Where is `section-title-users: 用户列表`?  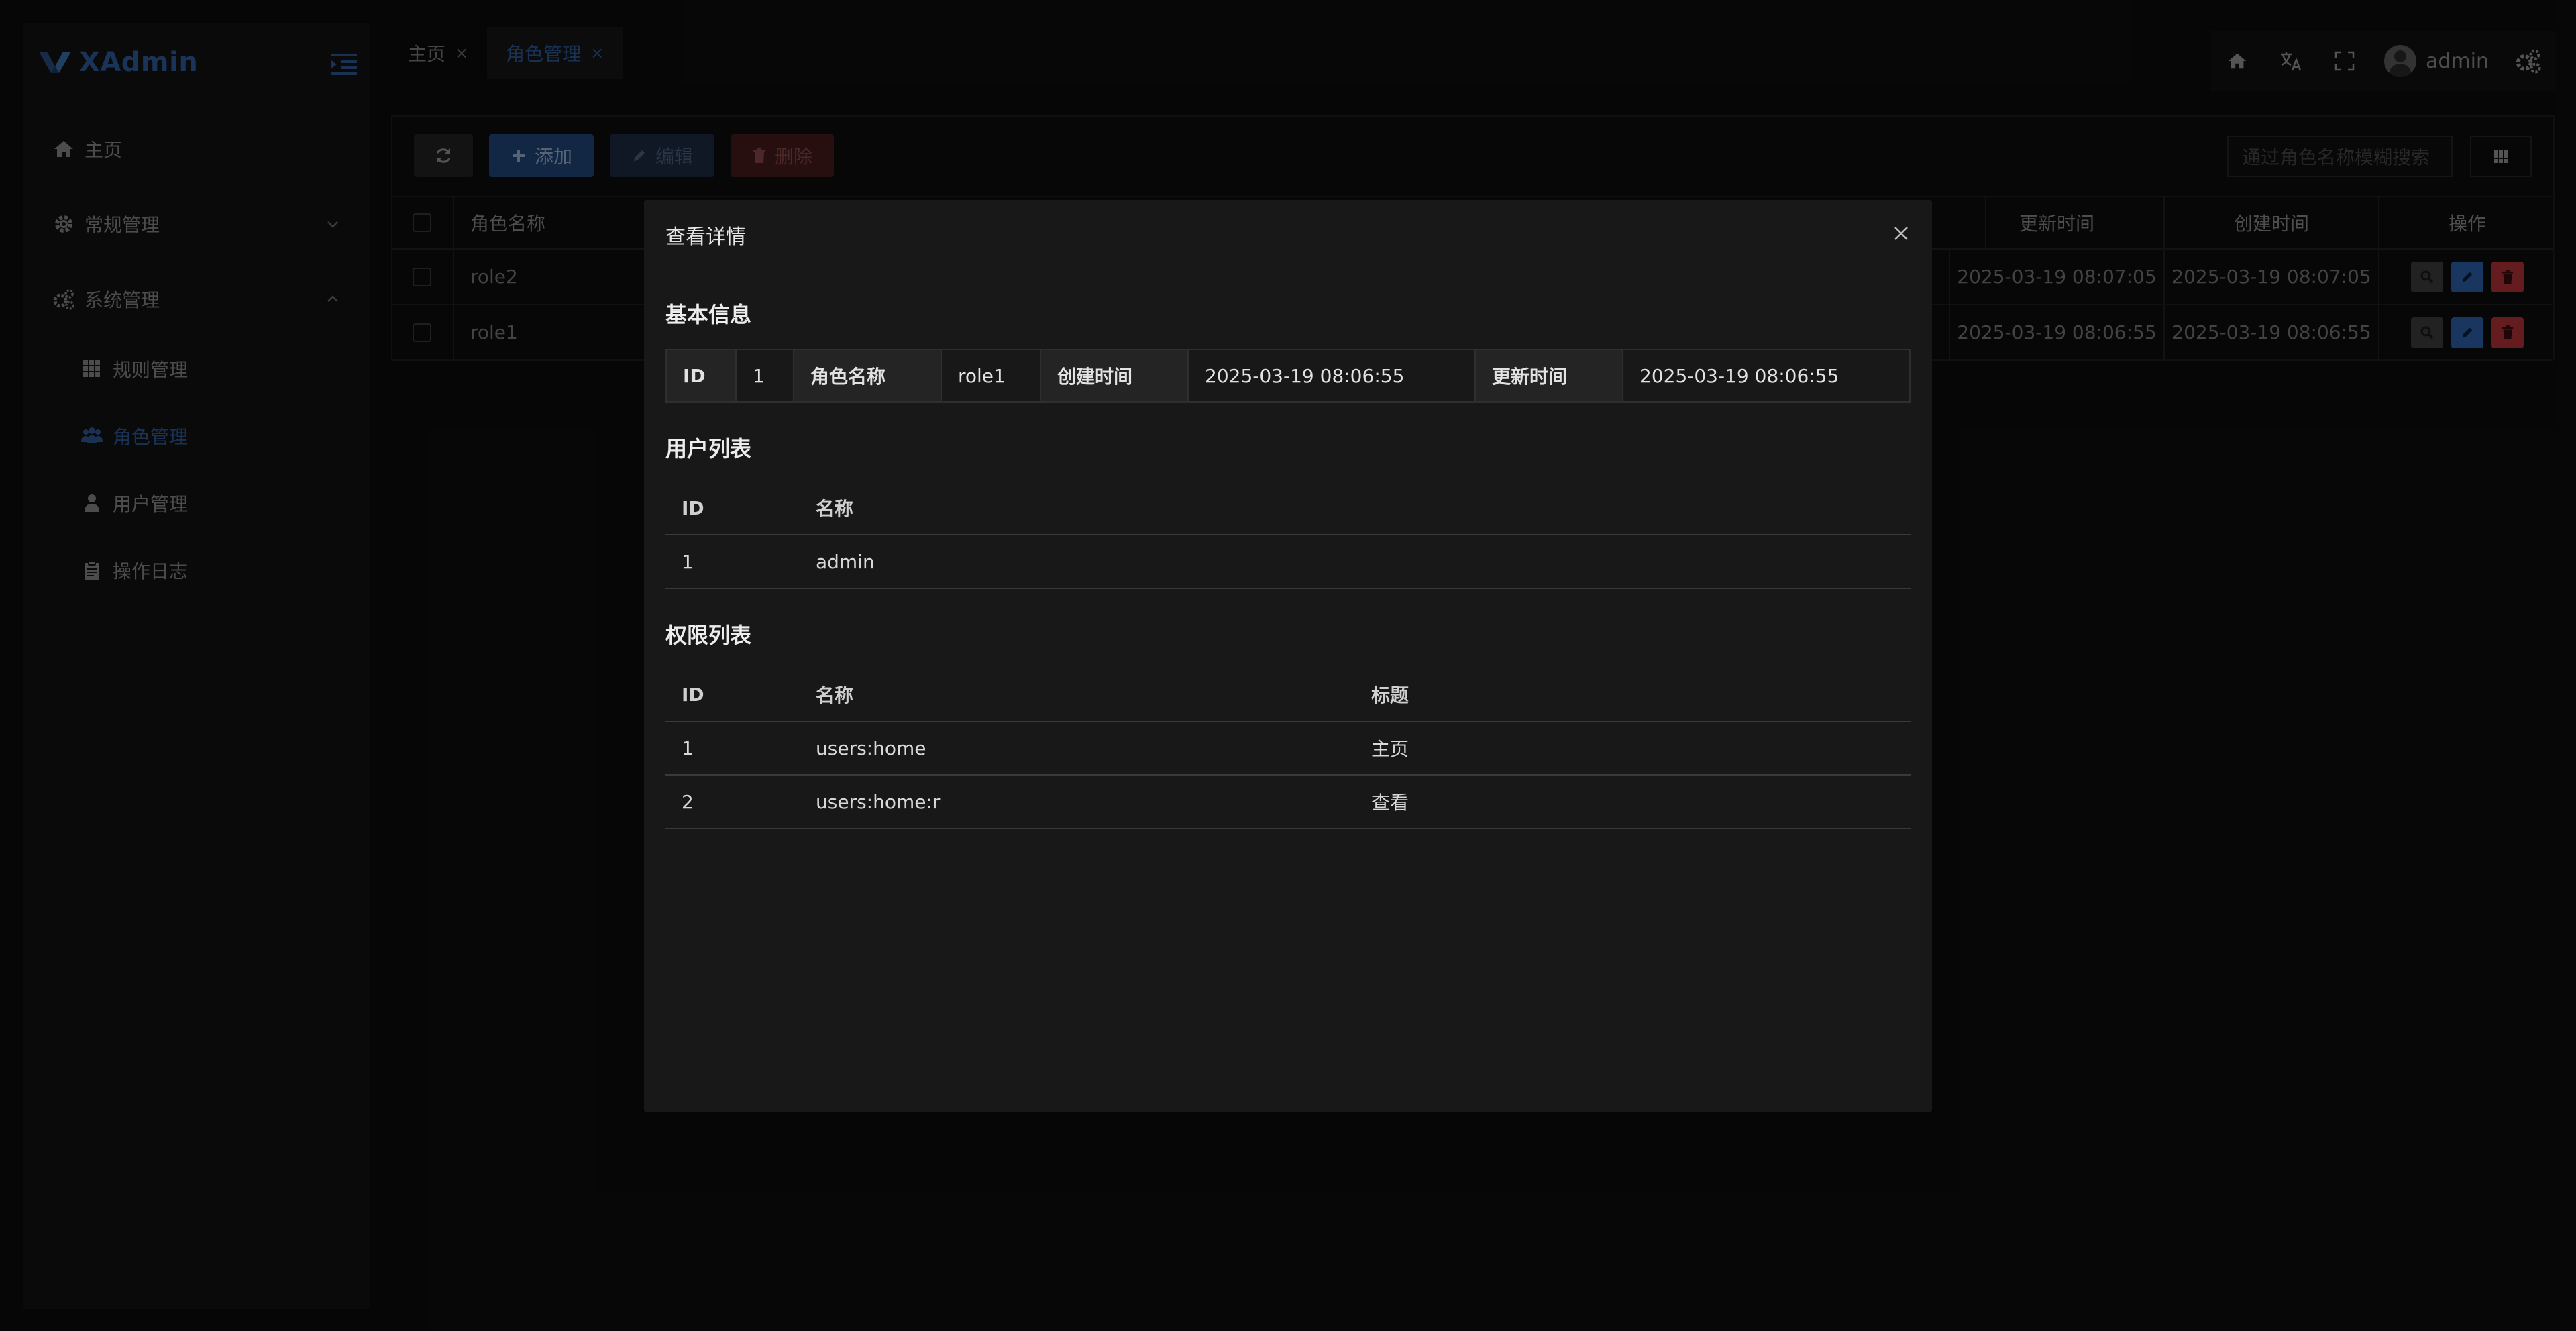 section-title-users: 用户列表 is located at coordinates (708, 449).